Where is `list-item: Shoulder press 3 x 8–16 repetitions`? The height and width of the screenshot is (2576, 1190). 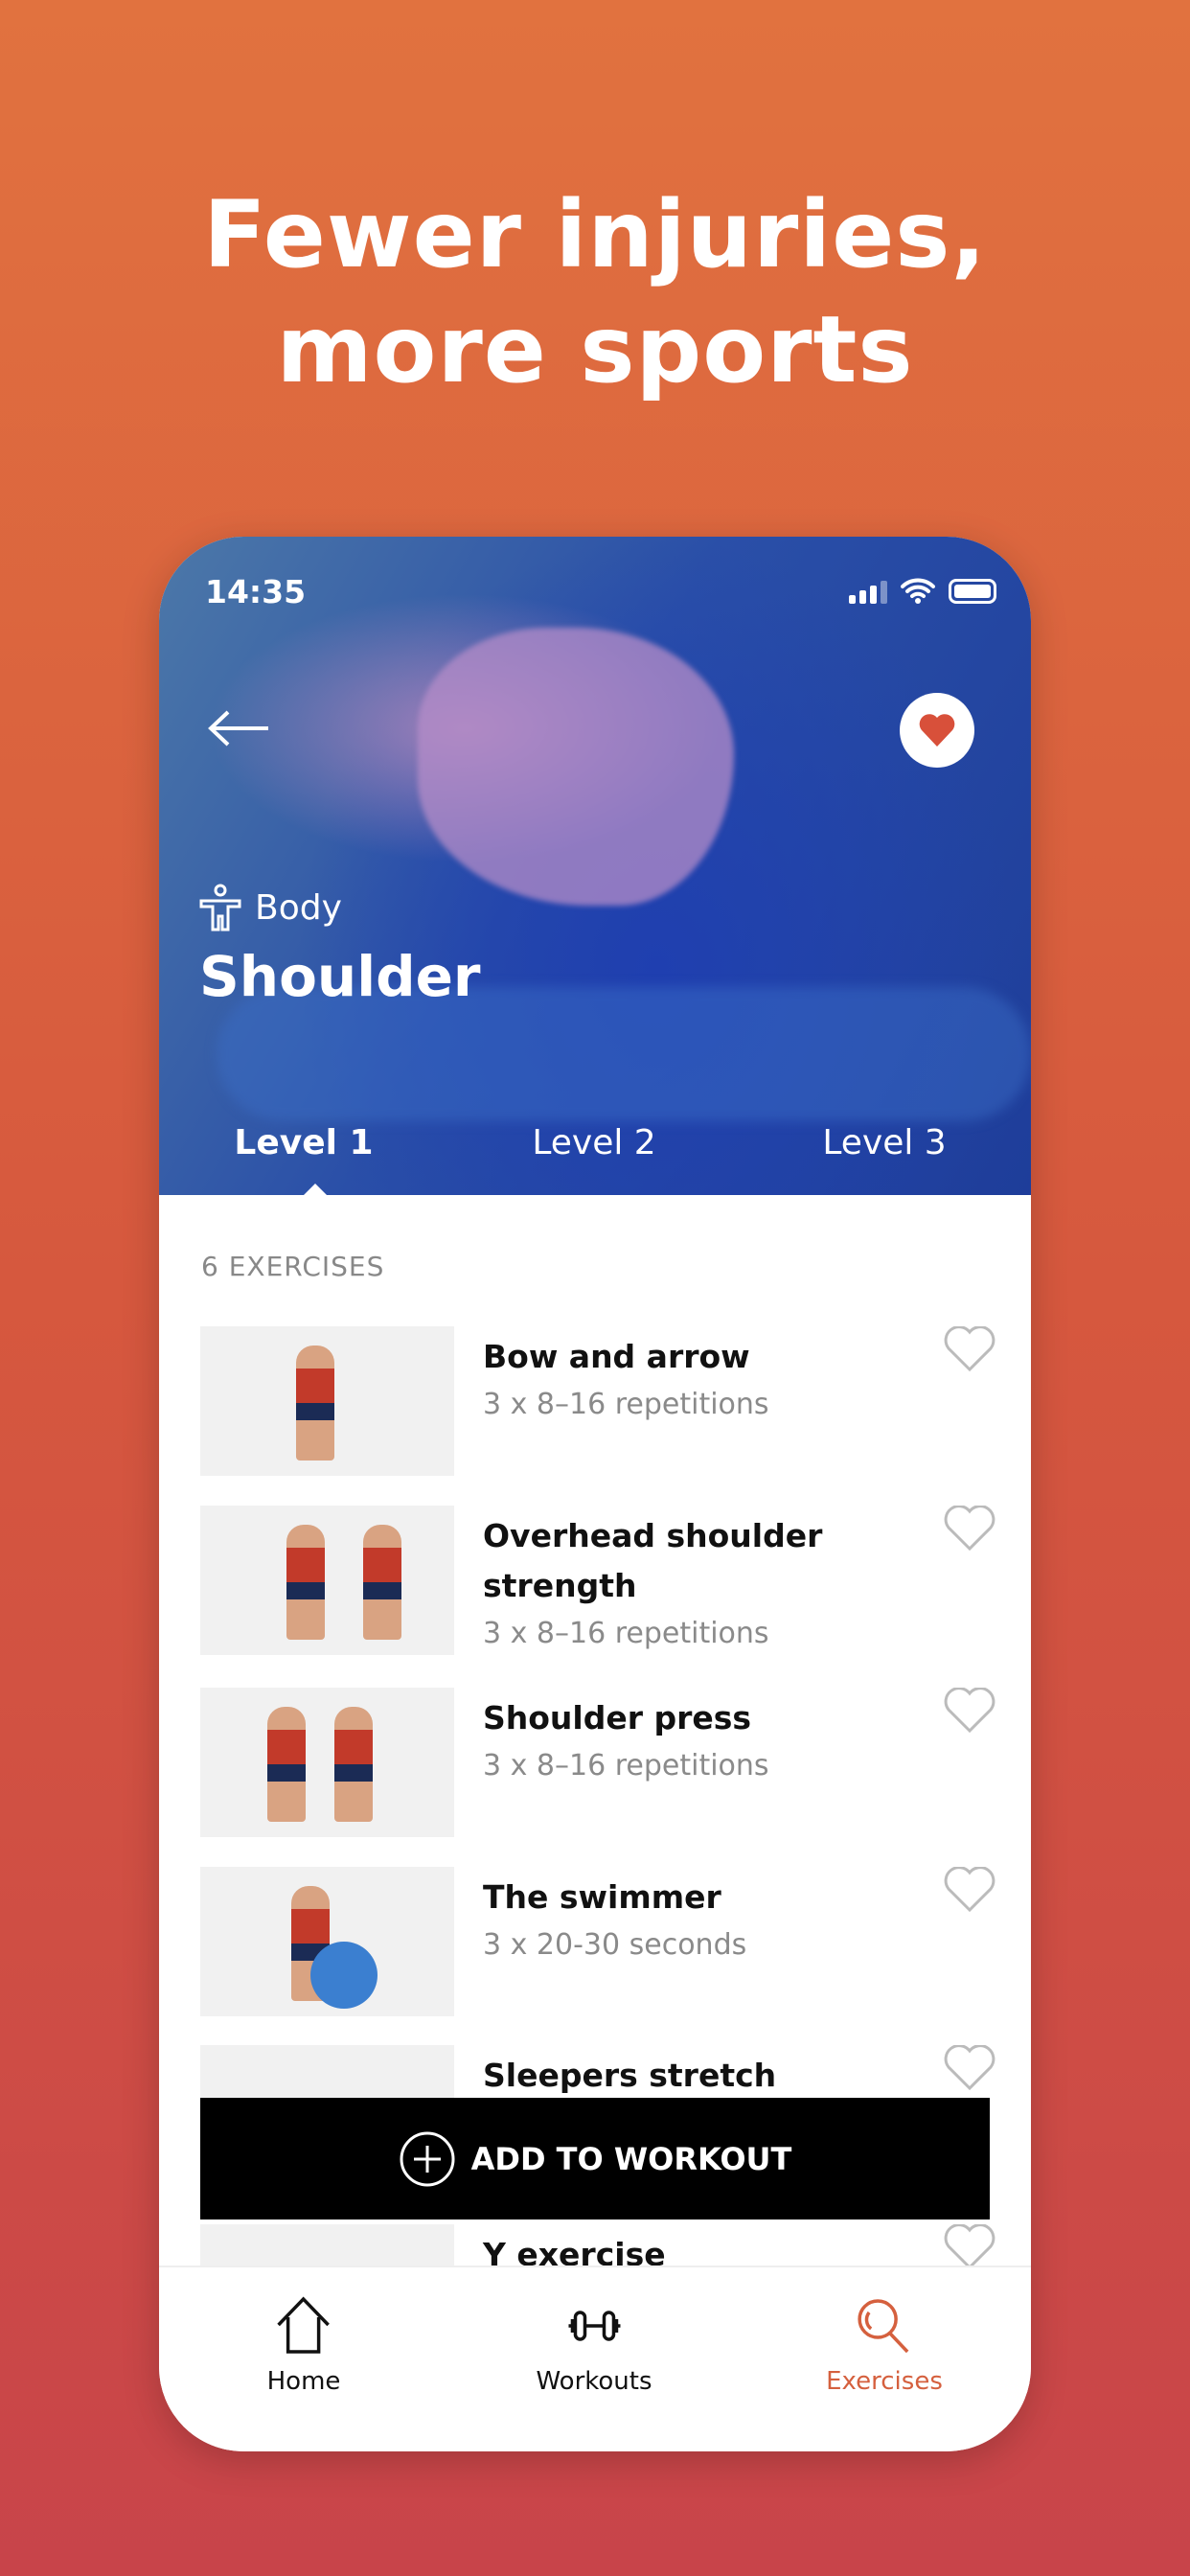 list-item: Shoulder press 3 x 8–16 repetitions is located at coordinates (598, 1763).